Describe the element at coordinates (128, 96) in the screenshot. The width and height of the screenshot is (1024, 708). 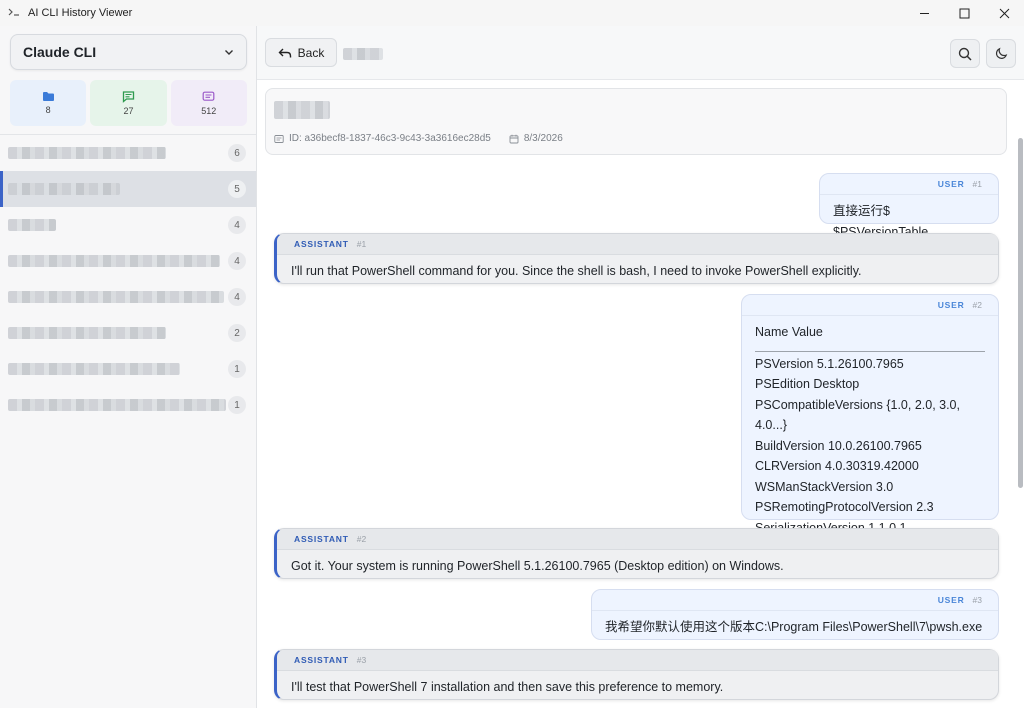
I see `chat-icon` at that location.